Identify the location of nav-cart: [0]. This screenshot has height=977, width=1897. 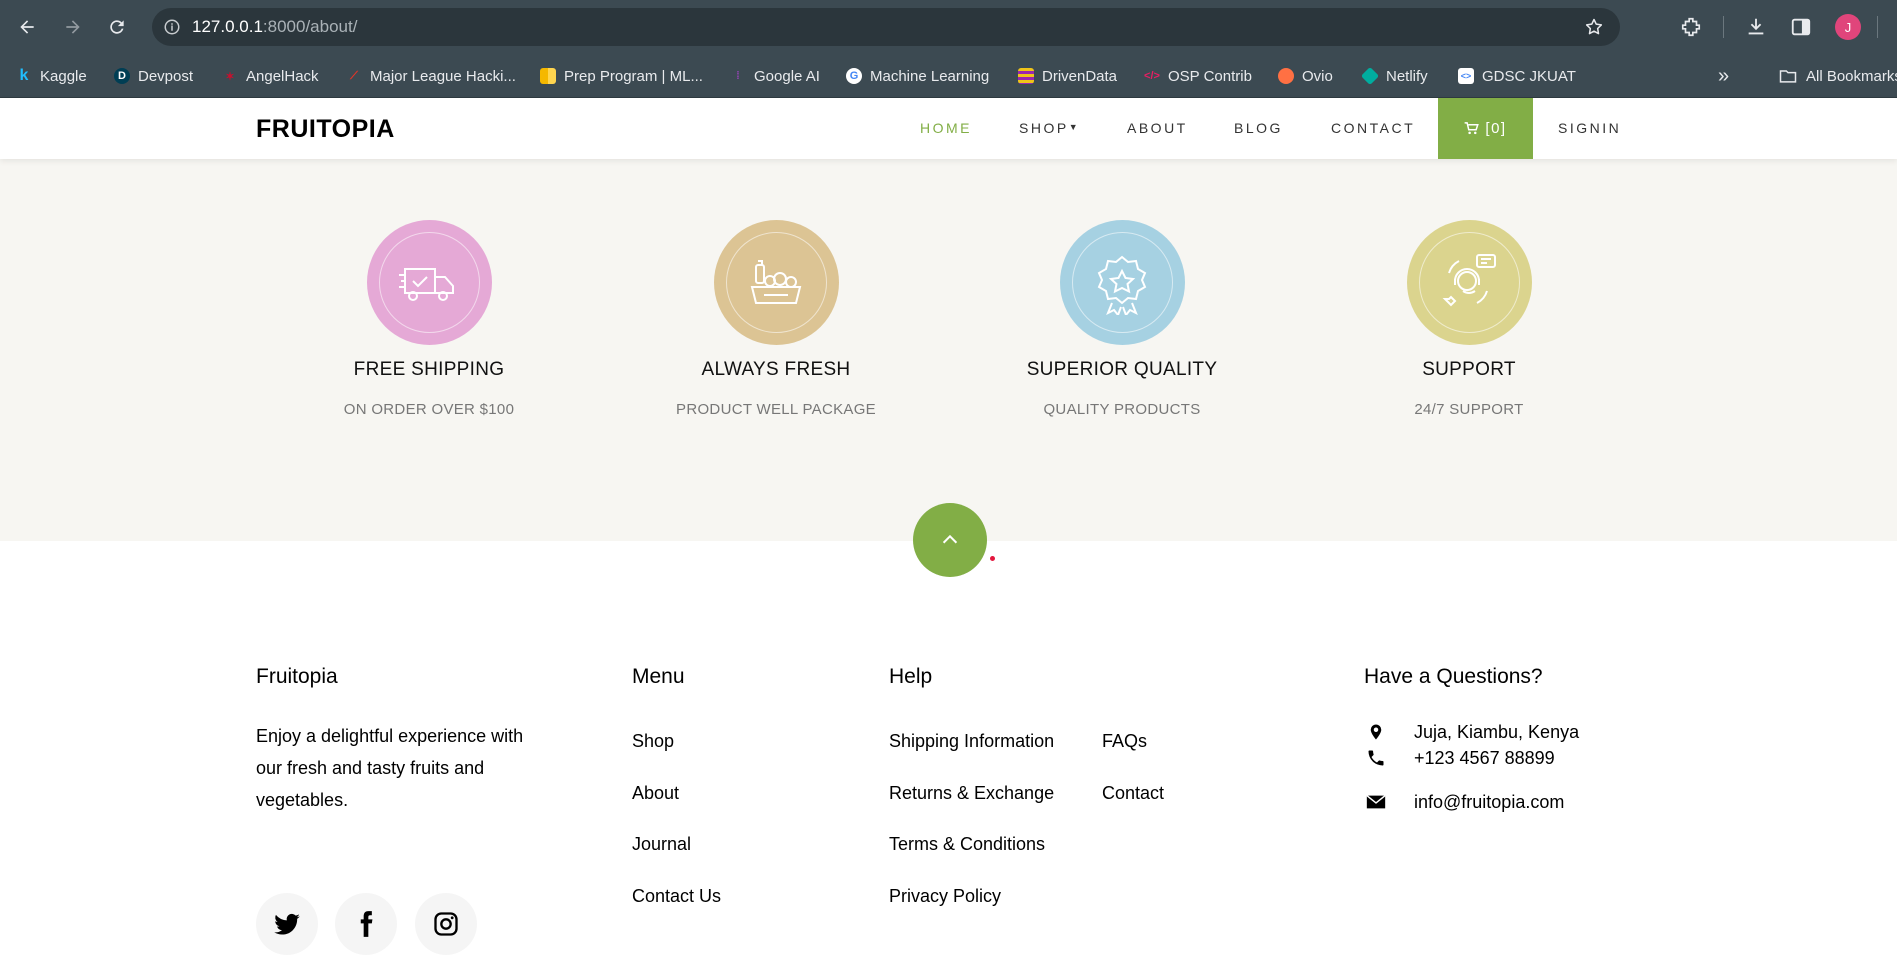
(1485, 128).